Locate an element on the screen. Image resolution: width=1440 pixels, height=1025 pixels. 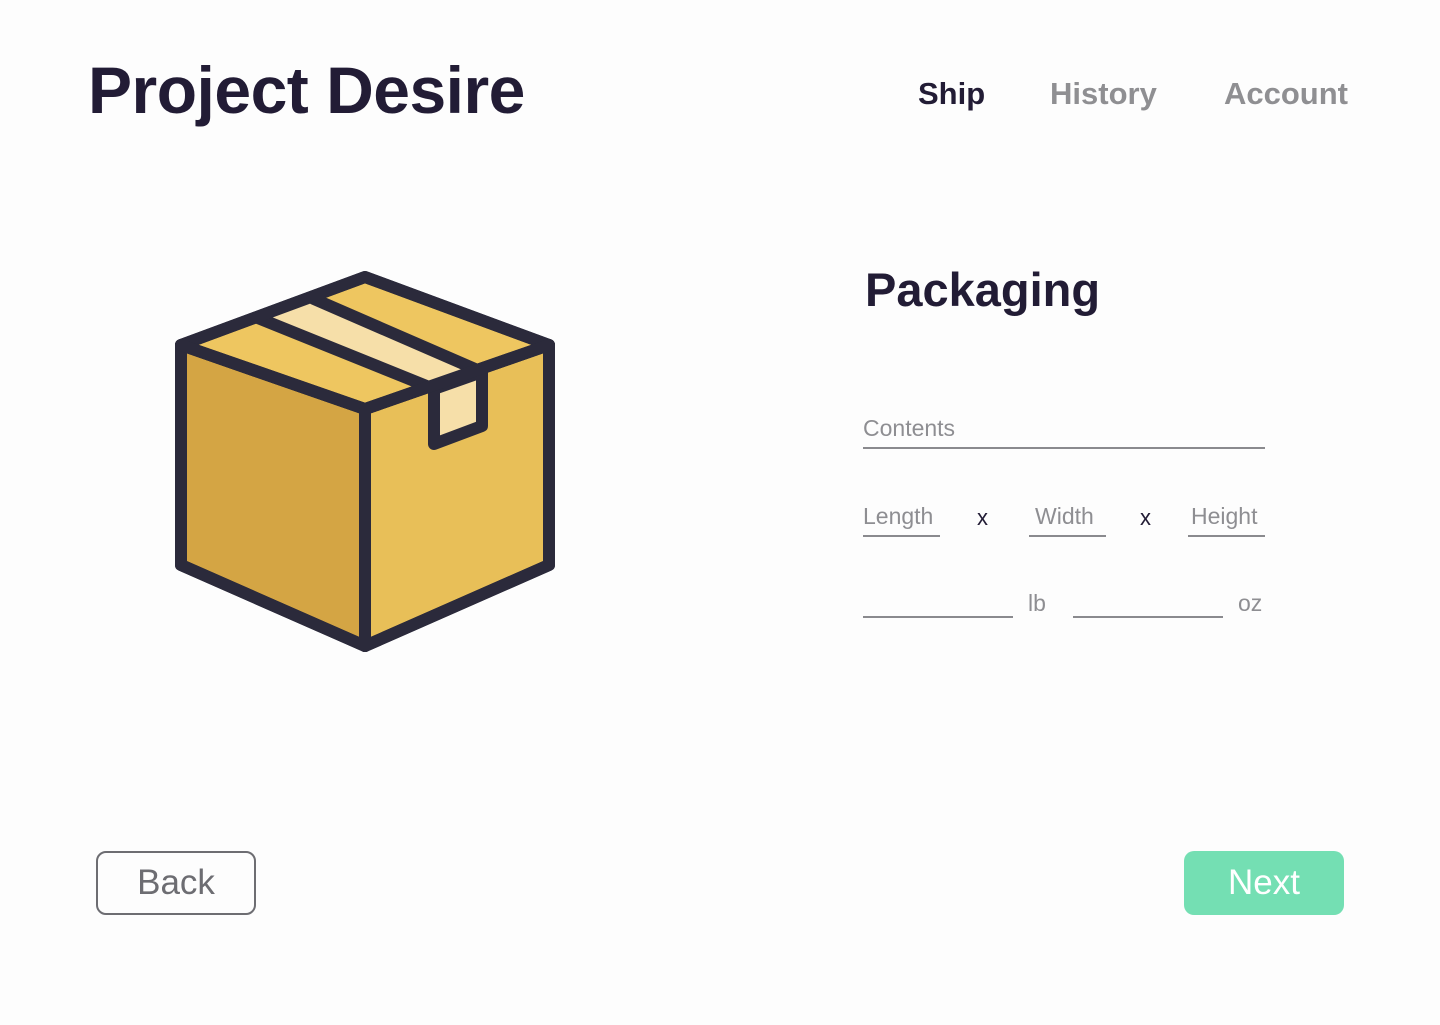
pounds-field is located at coordinates (938, 604).